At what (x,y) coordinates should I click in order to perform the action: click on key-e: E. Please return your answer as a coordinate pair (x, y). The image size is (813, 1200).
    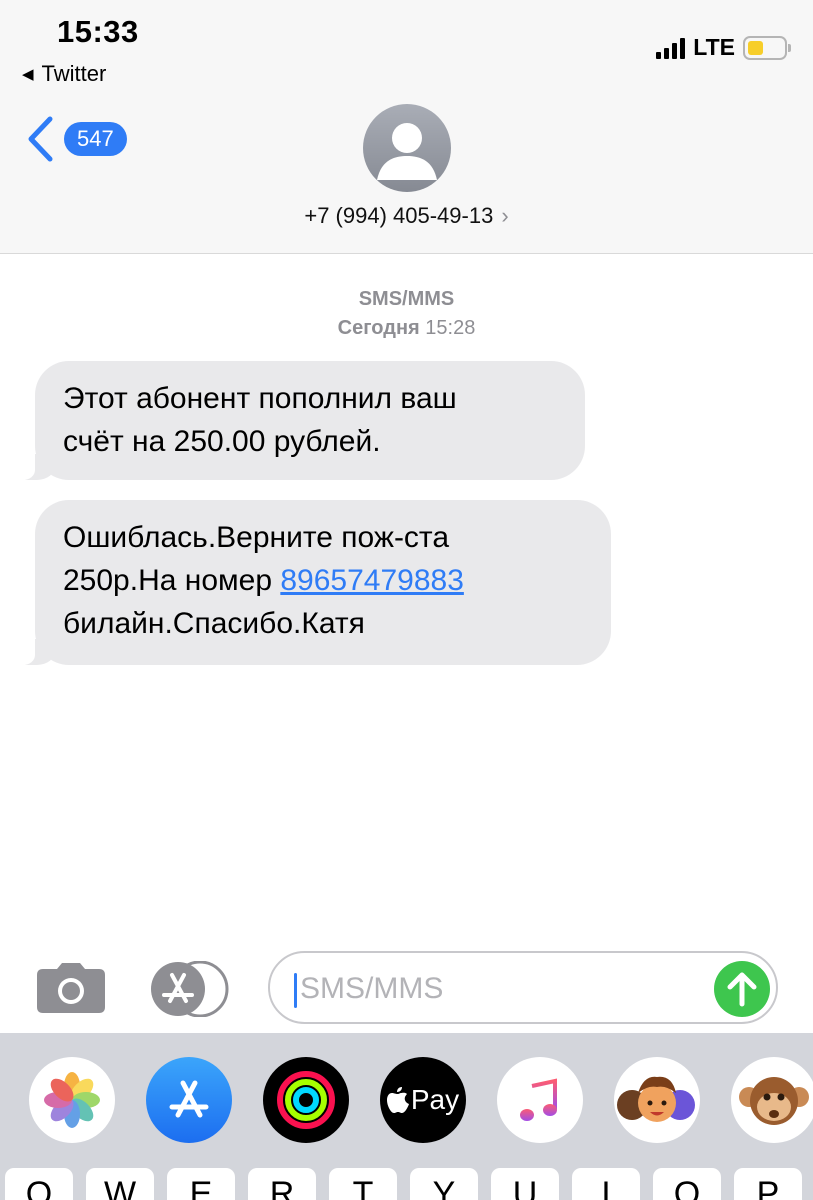
    Looking at the image, I should click on (201, 1184).